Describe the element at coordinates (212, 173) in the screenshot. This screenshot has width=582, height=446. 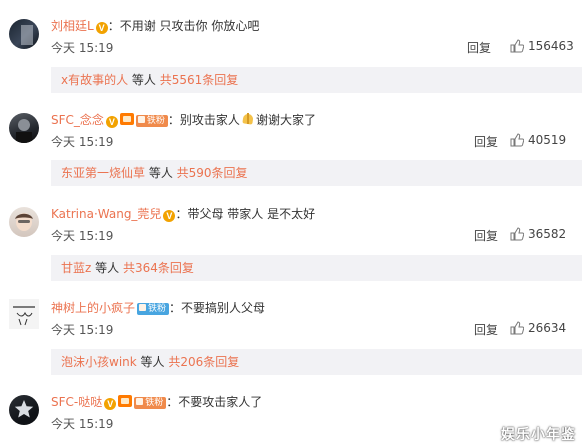
I see `more-replies-link: 共590条回复` at that location.